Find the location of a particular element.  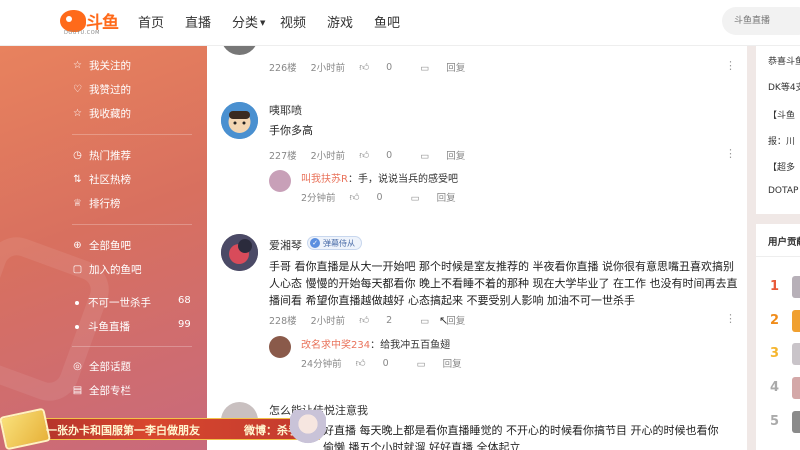

stream-banner: 一张办卡和国服第一李白做朋友 微博：杀手SS is located at coordinates (163, 428).